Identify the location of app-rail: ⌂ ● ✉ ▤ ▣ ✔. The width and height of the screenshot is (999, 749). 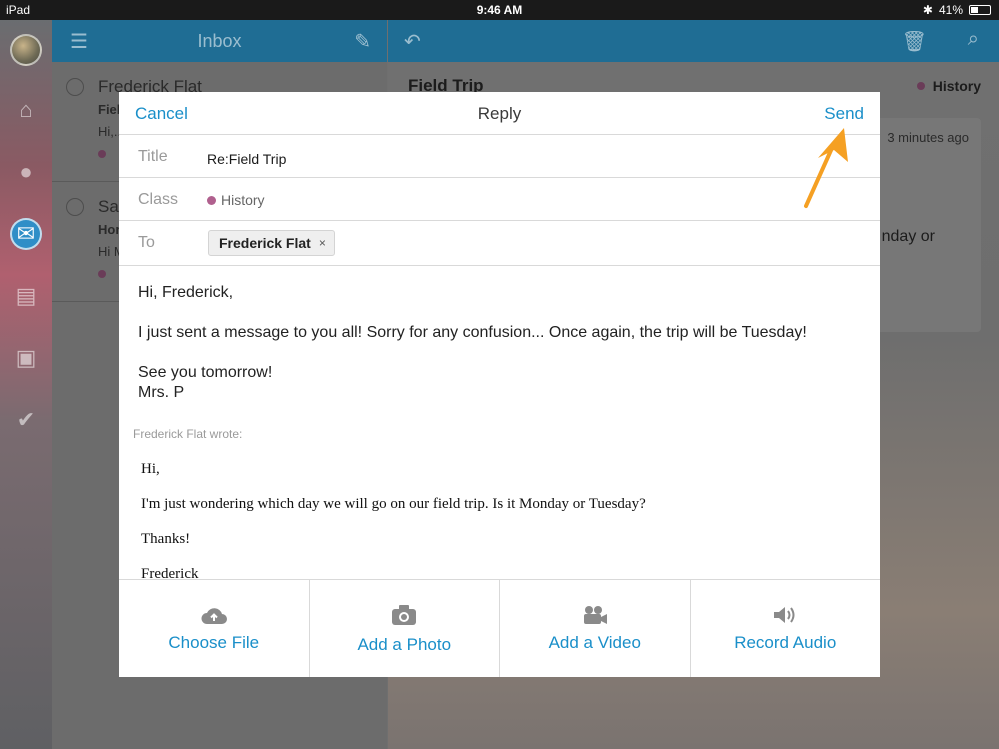
(26, 384).